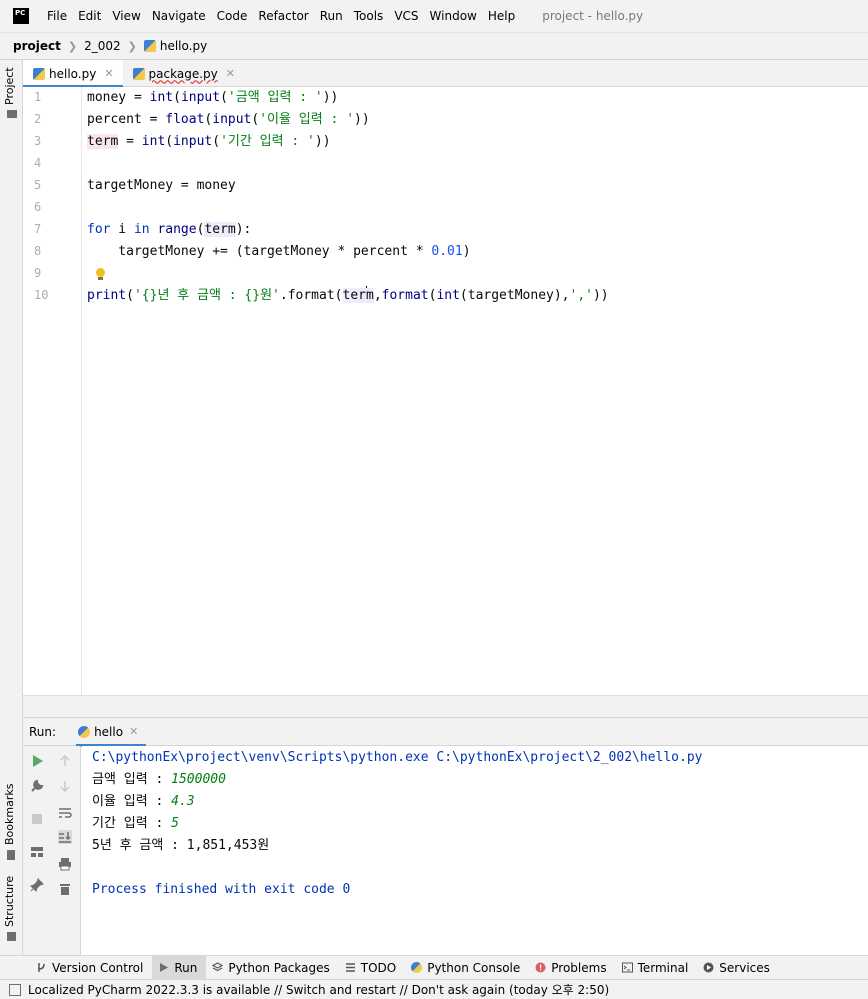 The width and height of the screenshot is (868, 999). I want to click on bookmarks-tool-button: Bookmarks, so click(9, 814).